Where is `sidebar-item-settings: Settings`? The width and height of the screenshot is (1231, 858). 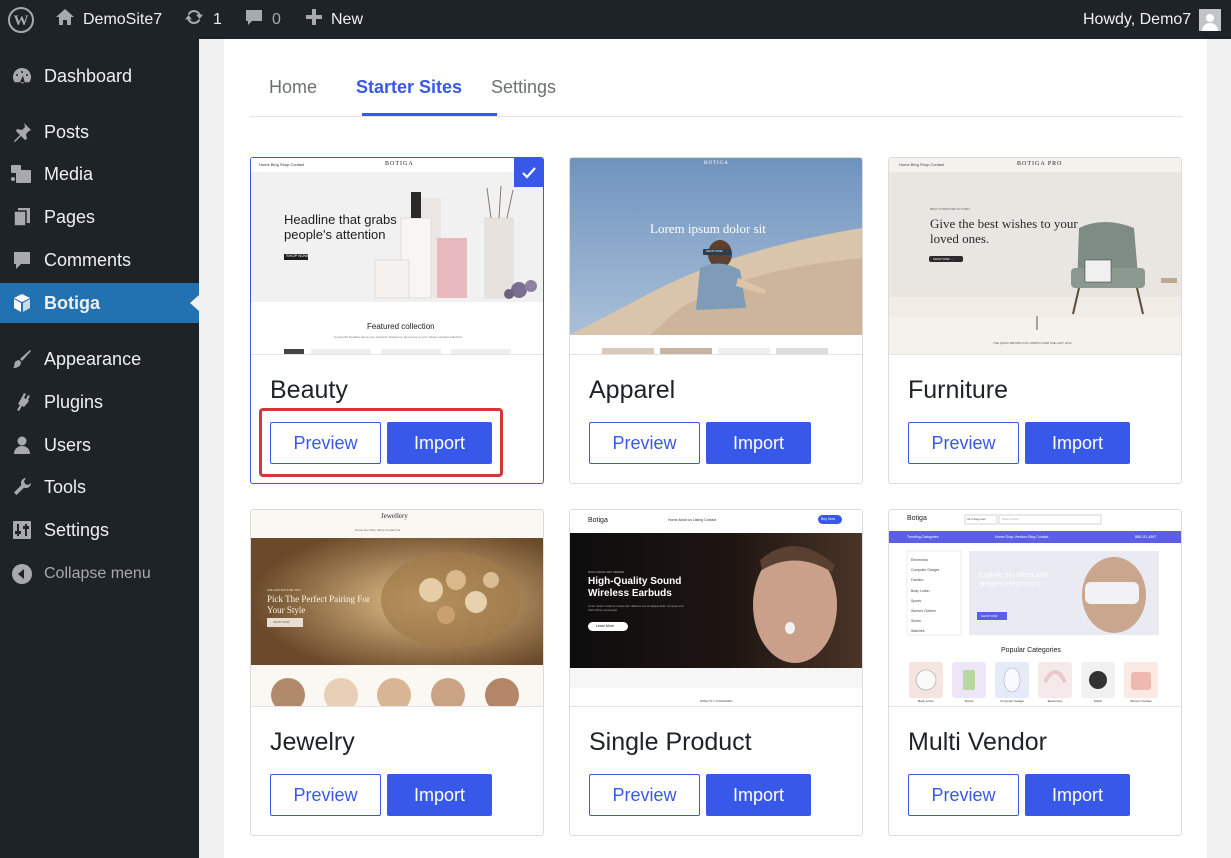 sidebar-item-settings: Settings is located at coordinates (99, 530).